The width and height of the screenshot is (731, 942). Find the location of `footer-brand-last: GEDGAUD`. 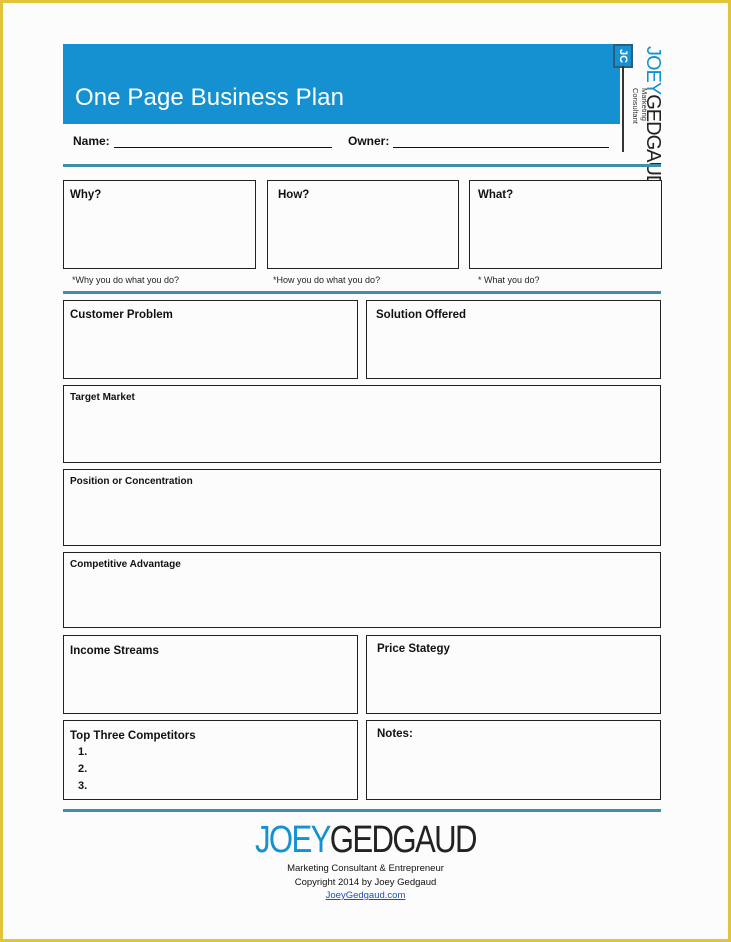

footer-brand-last: GEDGAUD is located at coordinates (403, 840).